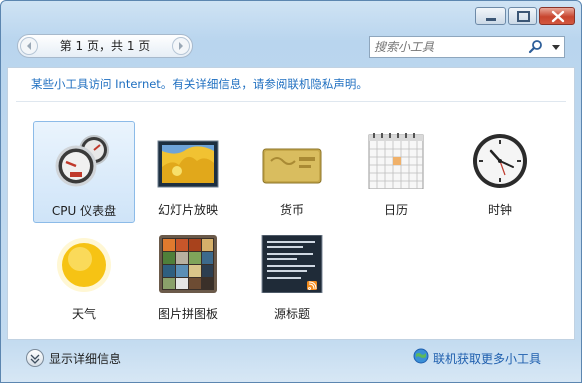  I want to click on weather-icon, so click(84, 265).